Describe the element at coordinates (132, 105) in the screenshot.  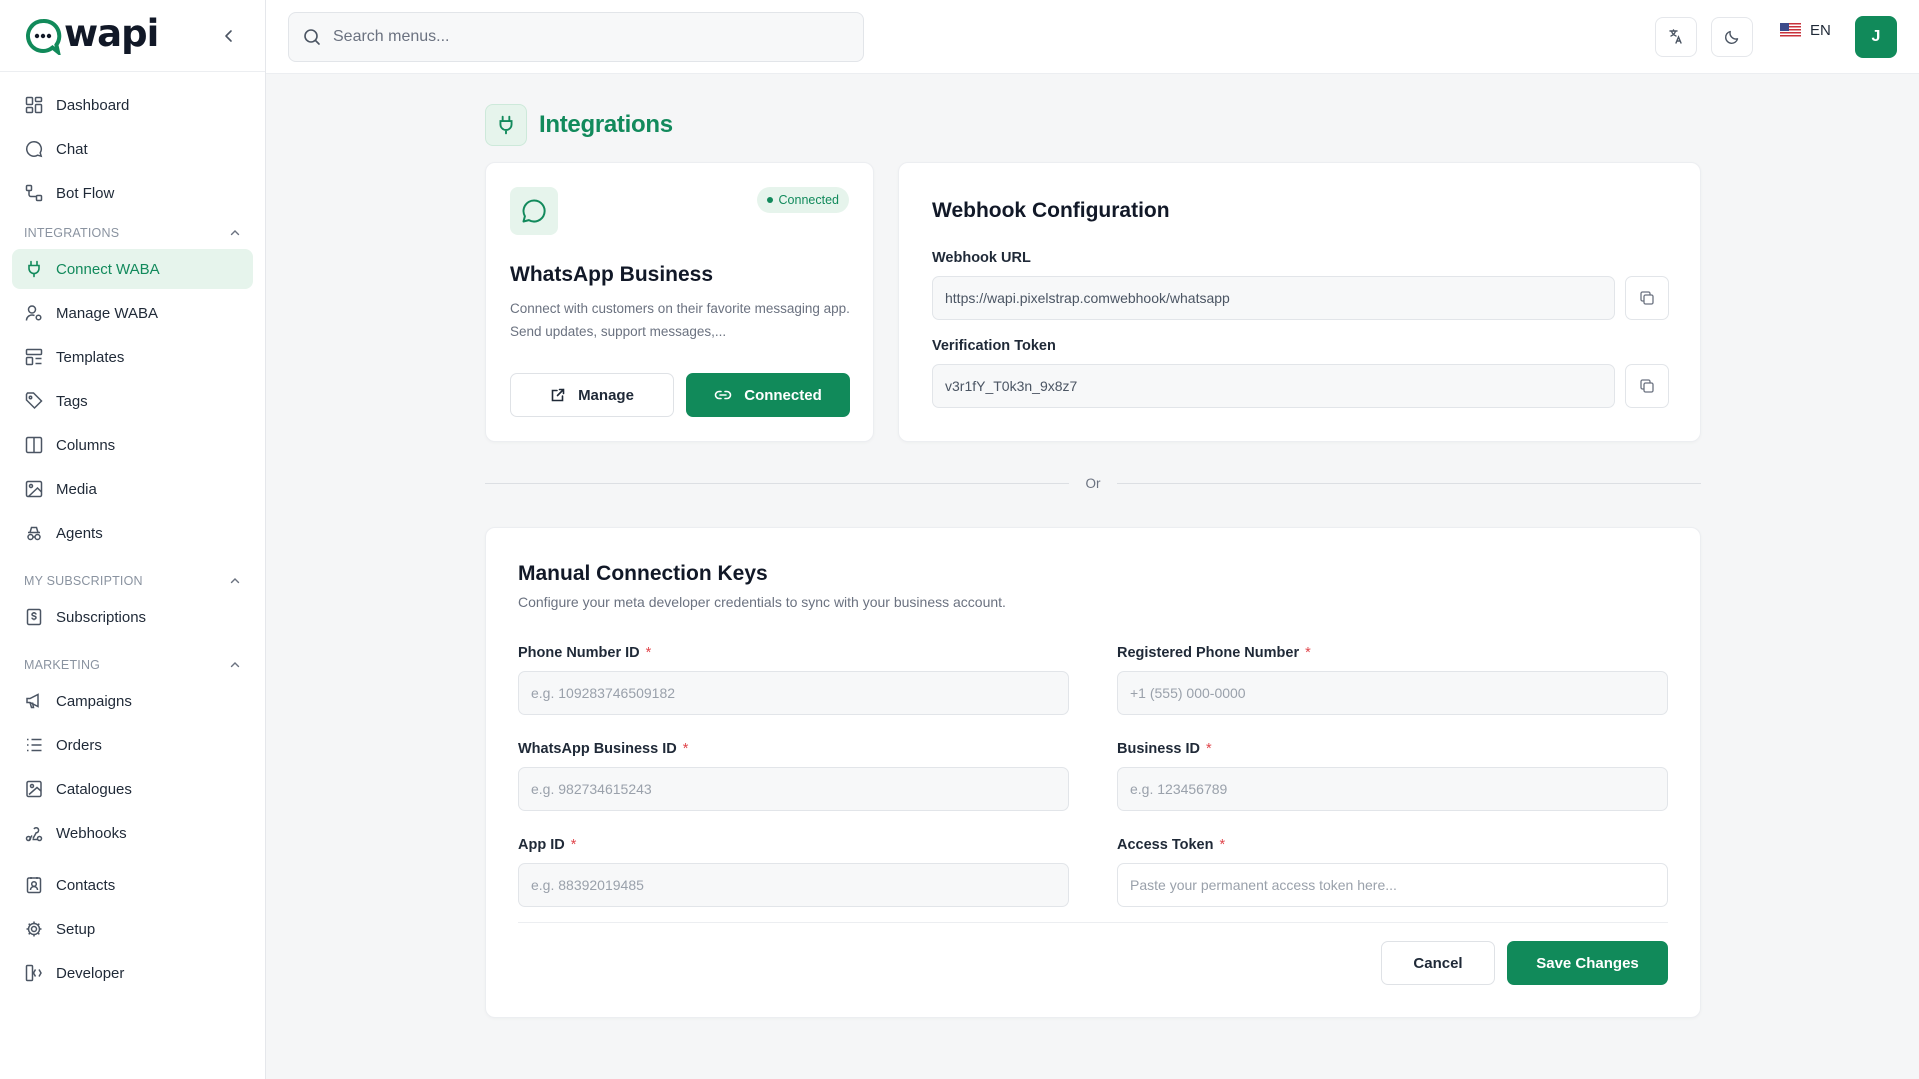
I see `sidebar-item-dashboard: Dashboard` at that location.